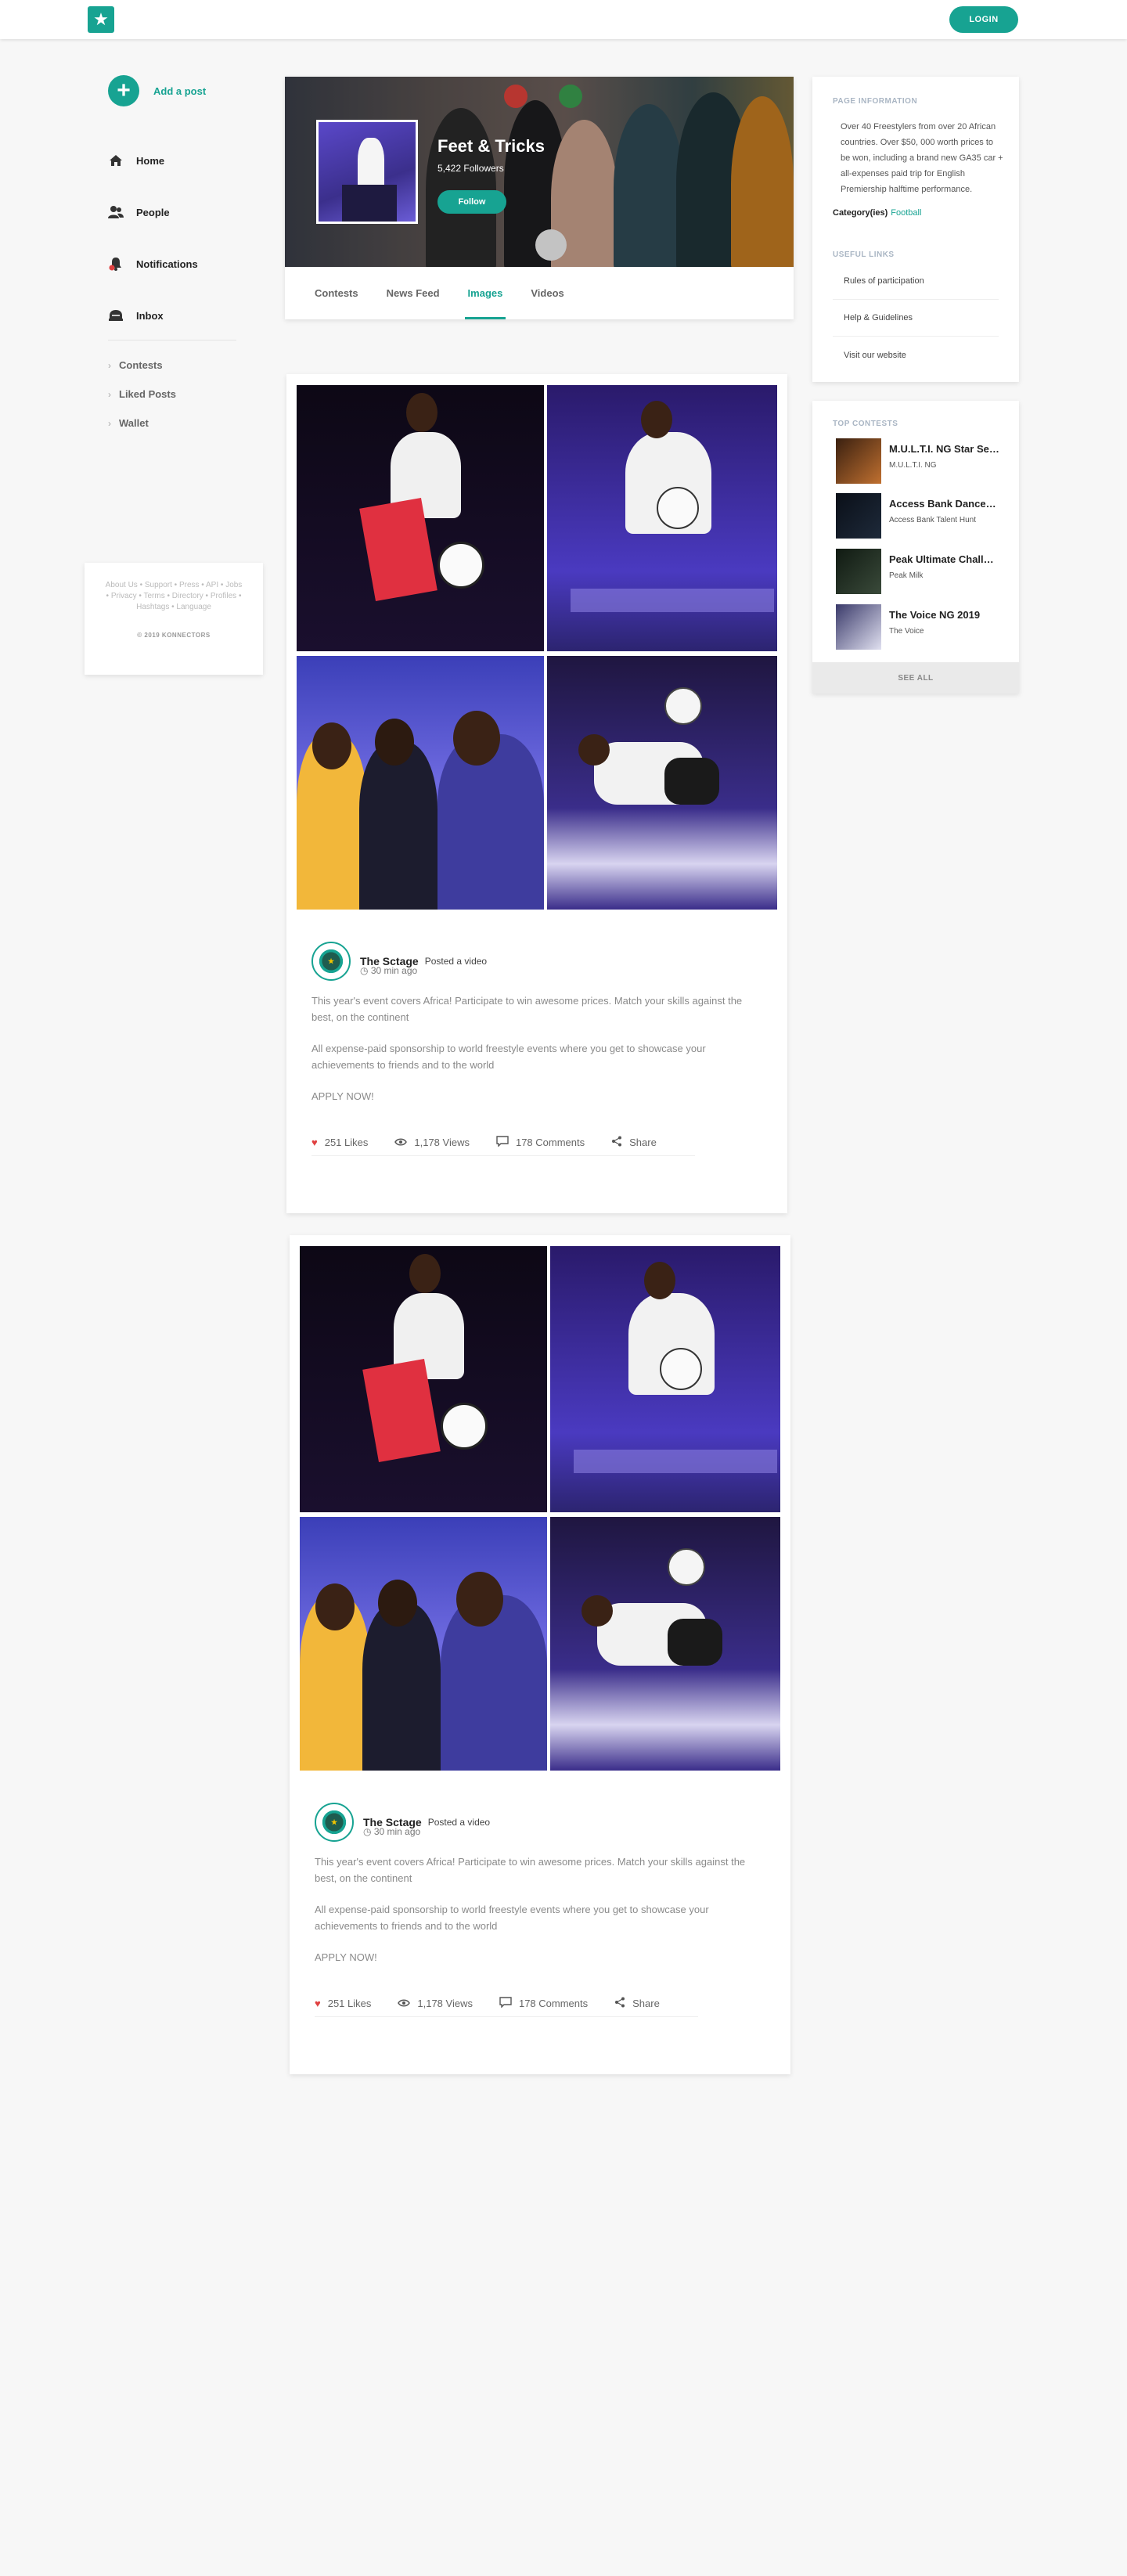  I want to click on sidebar-nav: Home People Notifications Inbox, so click(175, 238).